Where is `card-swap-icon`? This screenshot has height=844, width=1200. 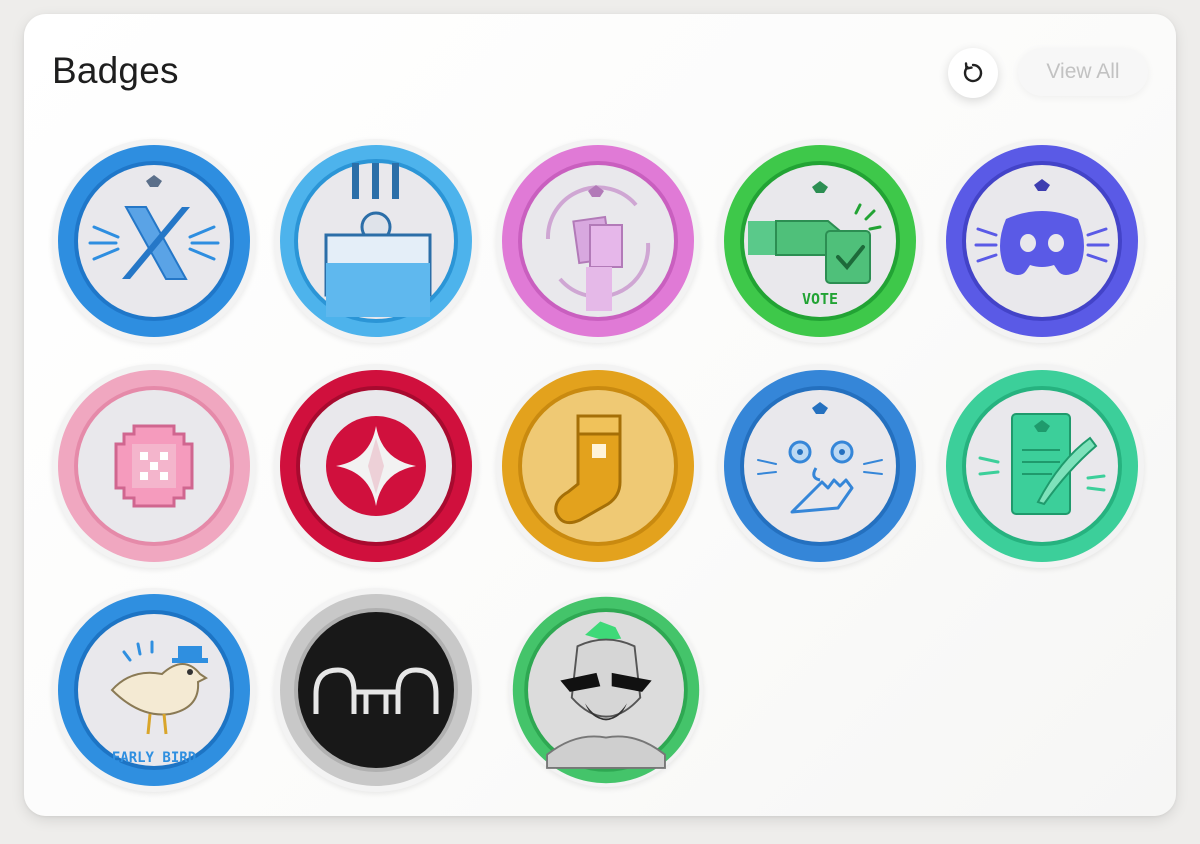 card-swap-icon is located at coordinates (598, 241).